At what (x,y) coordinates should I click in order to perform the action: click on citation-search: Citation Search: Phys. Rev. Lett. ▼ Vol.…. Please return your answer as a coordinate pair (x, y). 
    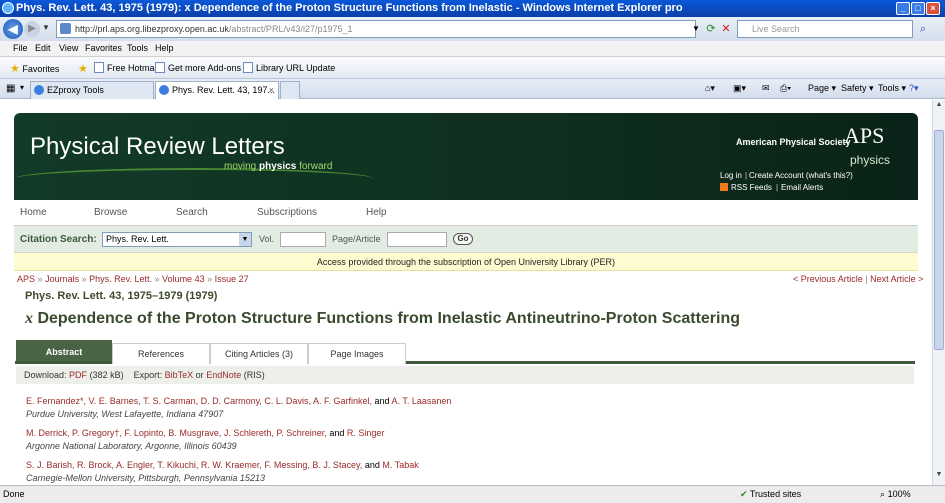
    Looking at the image, I should click on (466, 239).